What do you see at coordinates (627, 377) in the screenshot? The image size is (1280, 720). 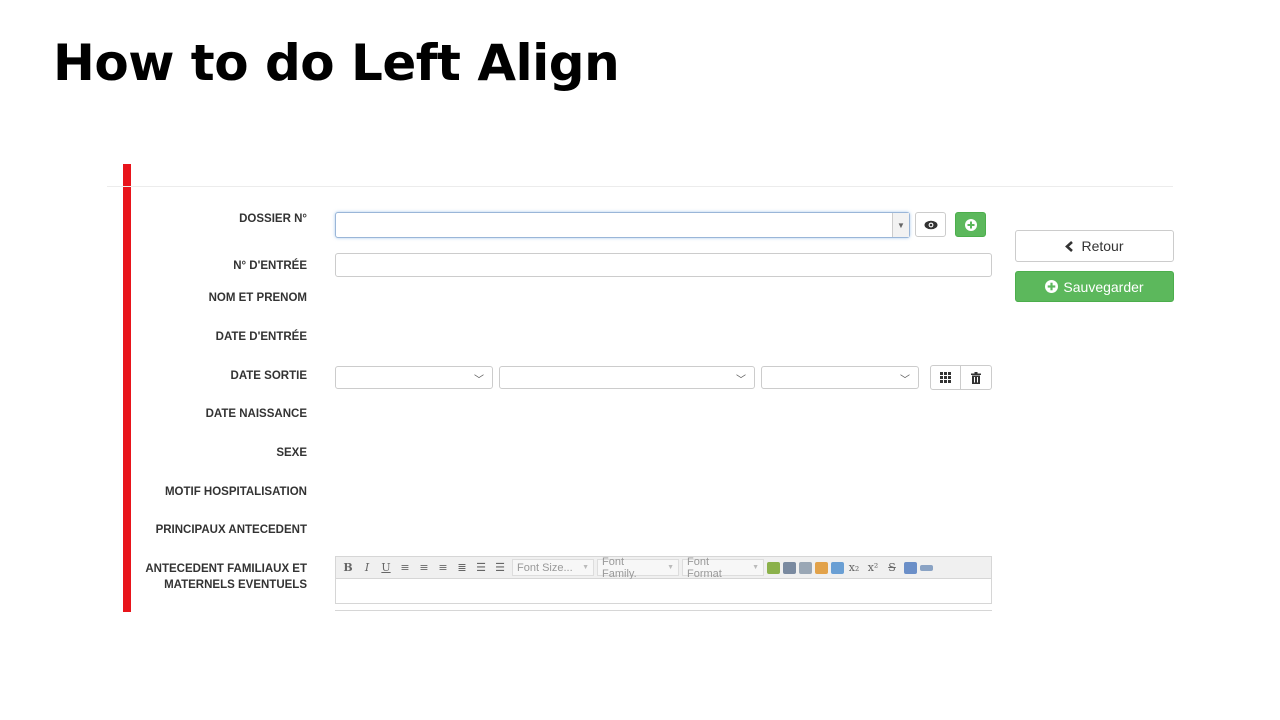 I see `date-sortie-month-select: ﹀` at bounding box center [627, 377].